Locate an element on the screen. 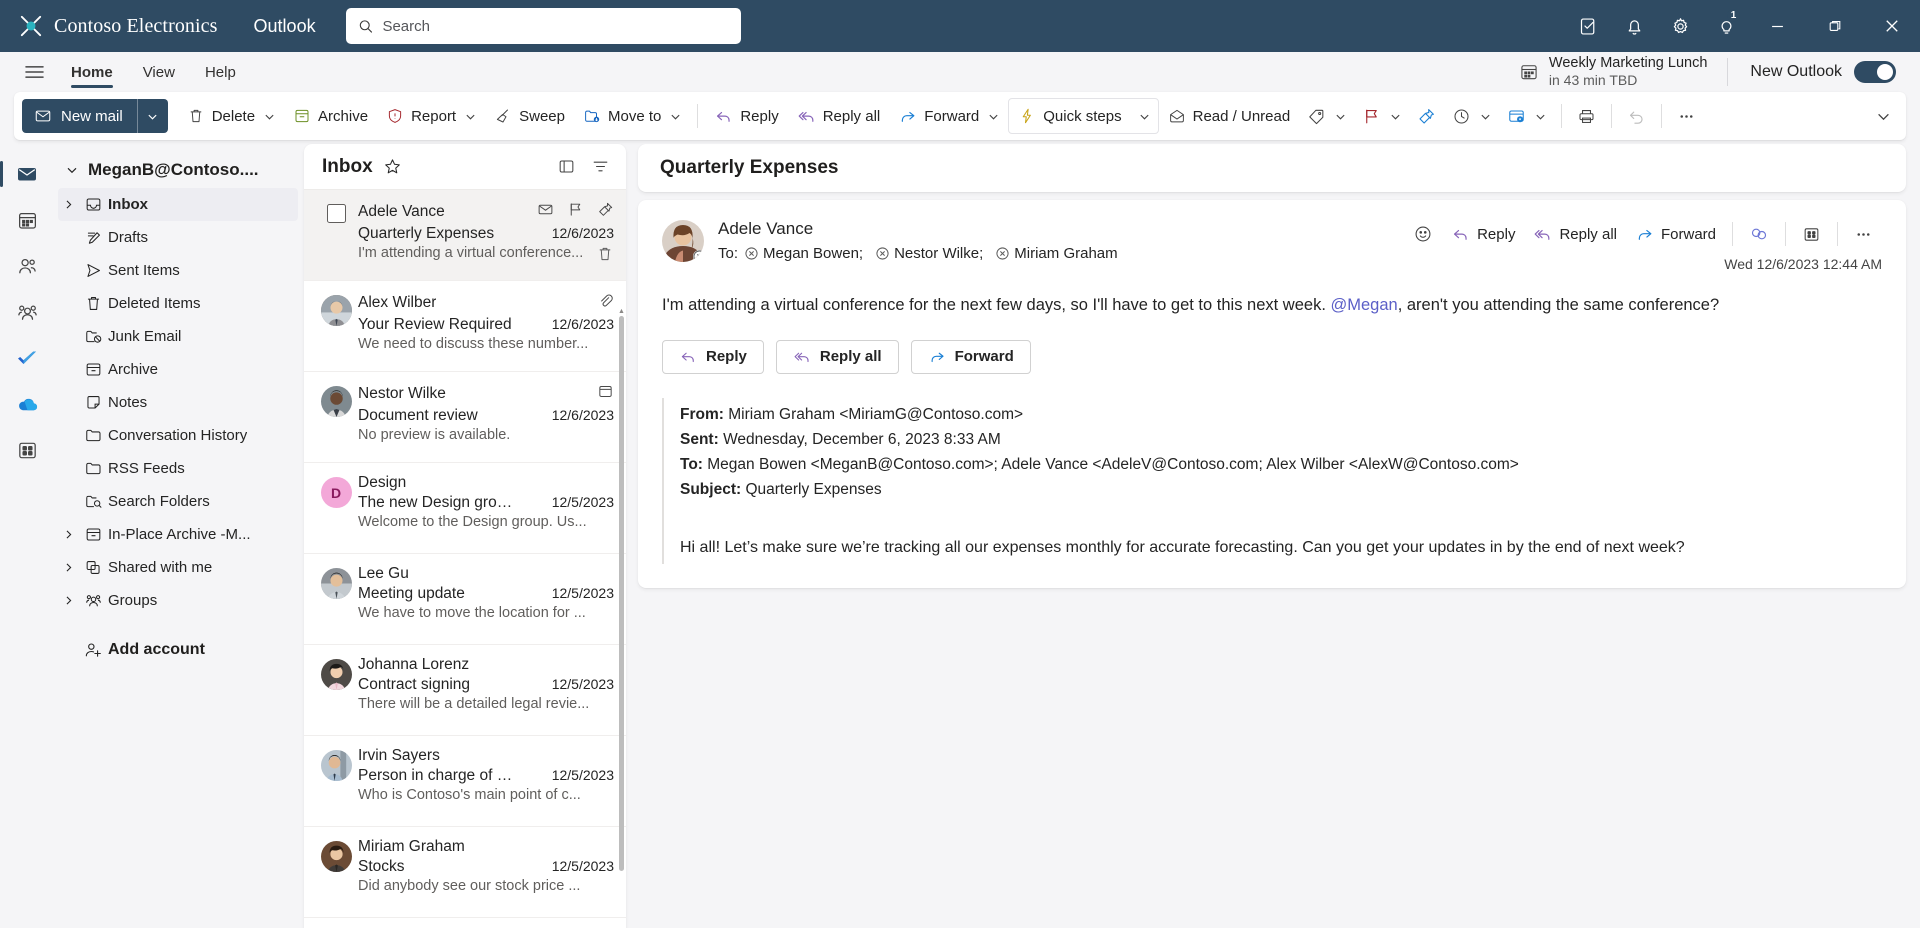 This screenshot has width=1920, height=928. folder-conversation-history: Conversation History is located at coordinates (178, 435).